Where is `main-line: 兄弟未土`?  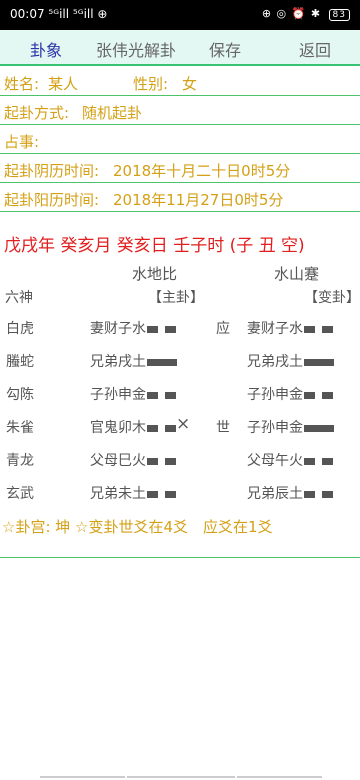 main-line: 兄弟未土 is located at coordinates (133, 493).